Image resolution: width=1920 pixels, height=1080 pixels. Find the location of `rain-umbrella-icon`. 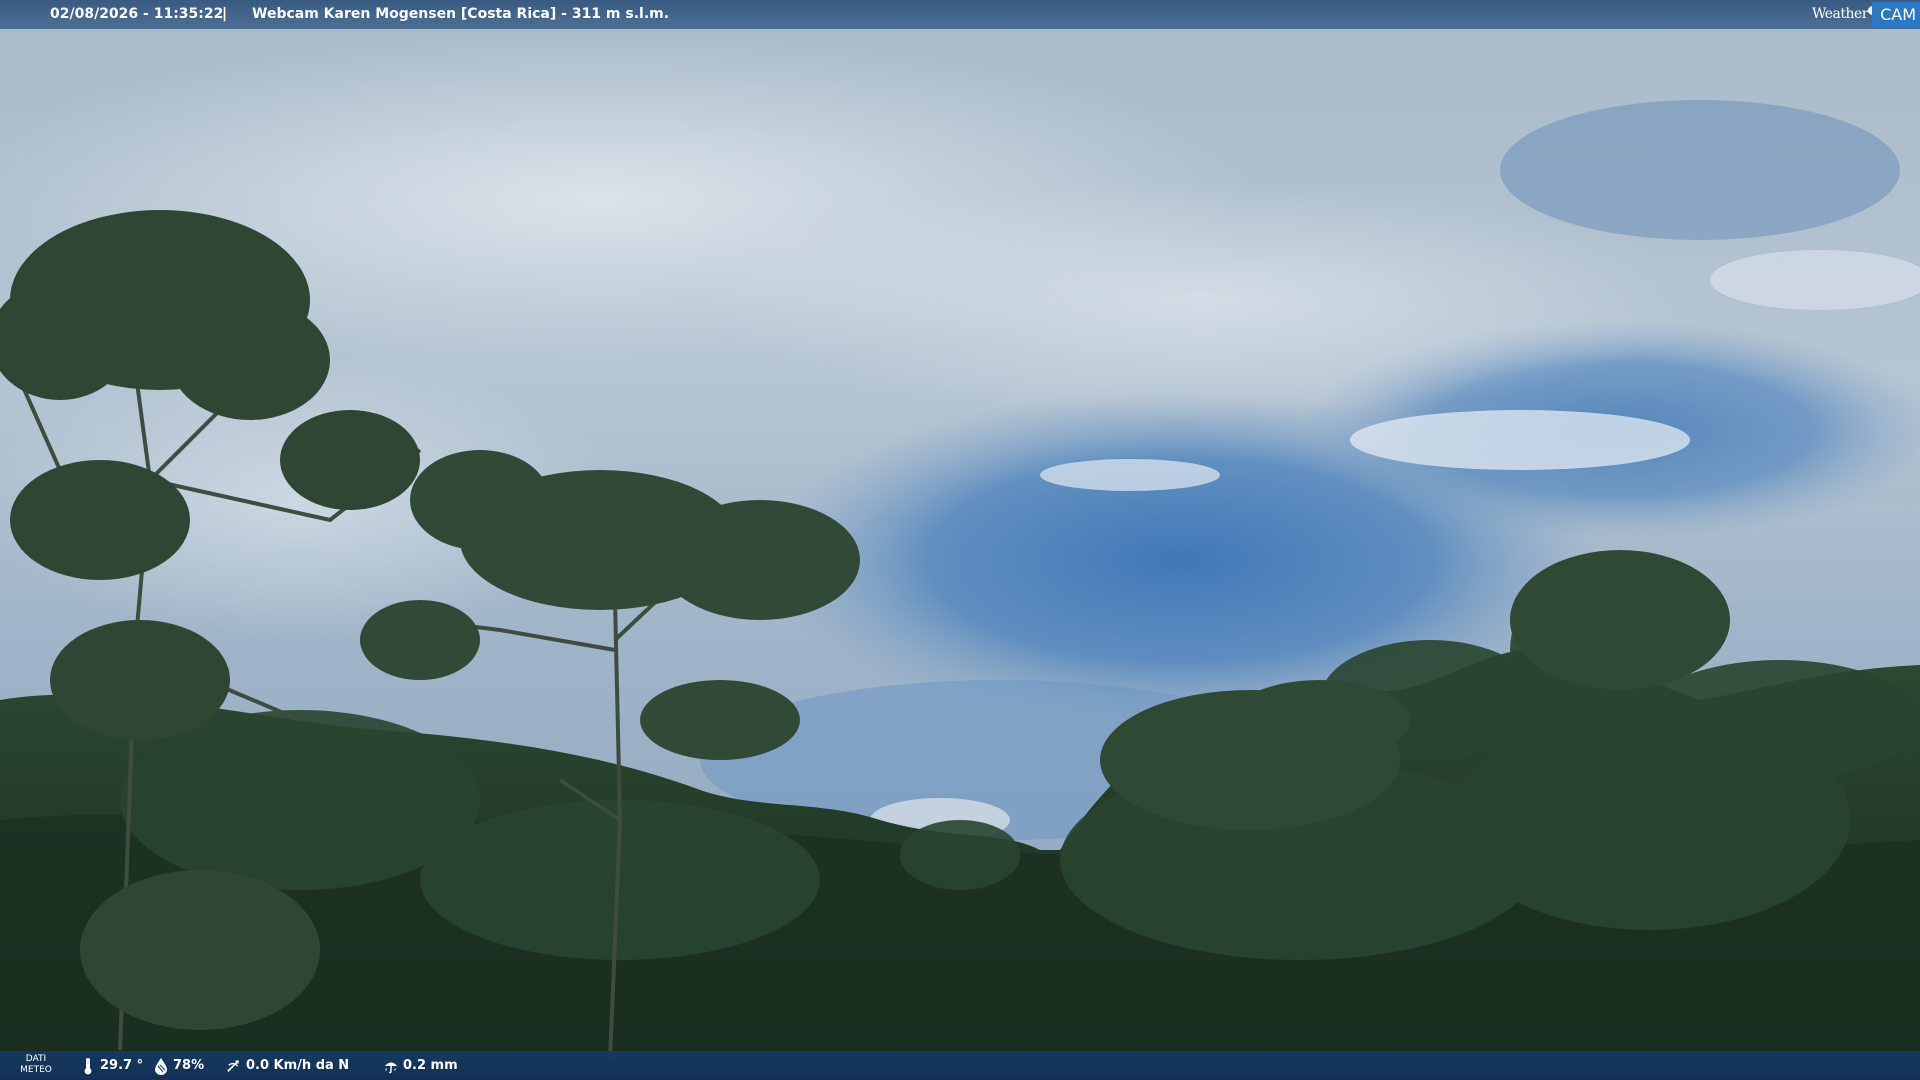

rain-umbrella-icon is located at coordinates (391, 1067).